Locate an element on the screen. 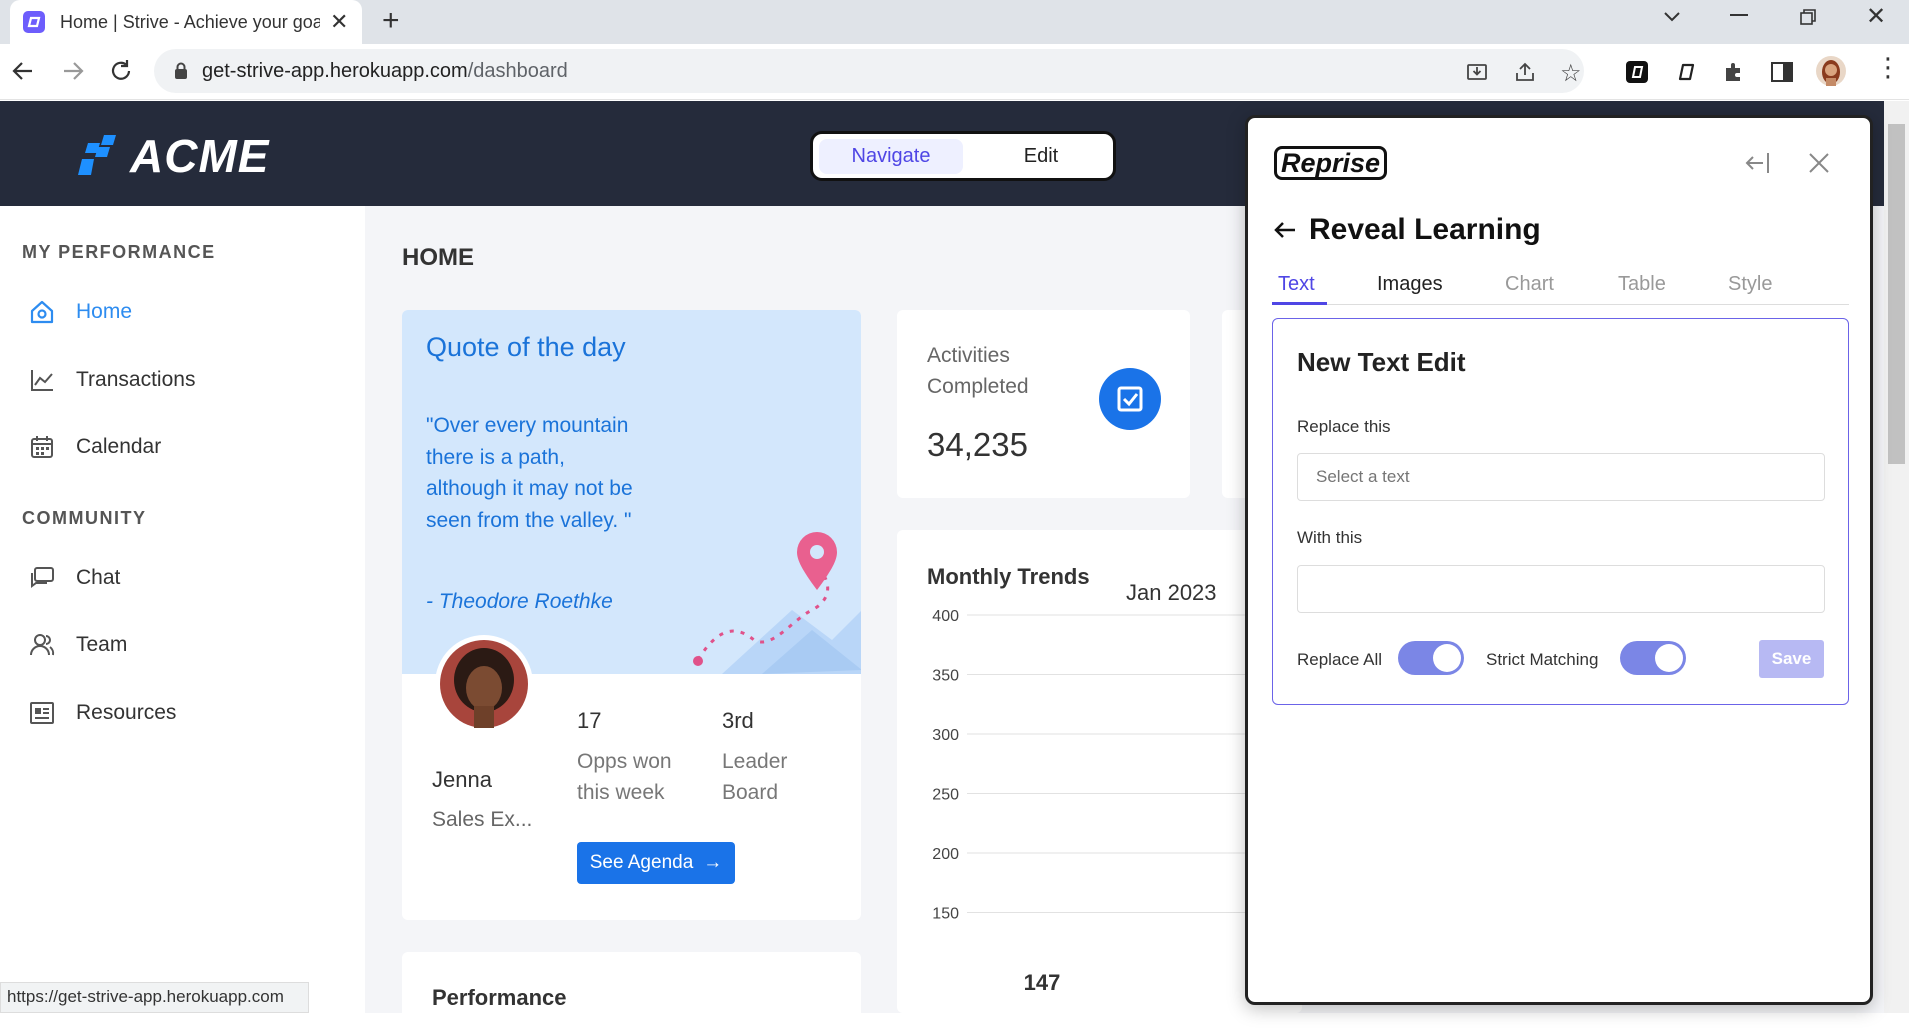 This screenshot has height=1032, width=1909. browser-tab: Home | Strive - Achieve your goa ✕ is located at coordinates (186, 22).